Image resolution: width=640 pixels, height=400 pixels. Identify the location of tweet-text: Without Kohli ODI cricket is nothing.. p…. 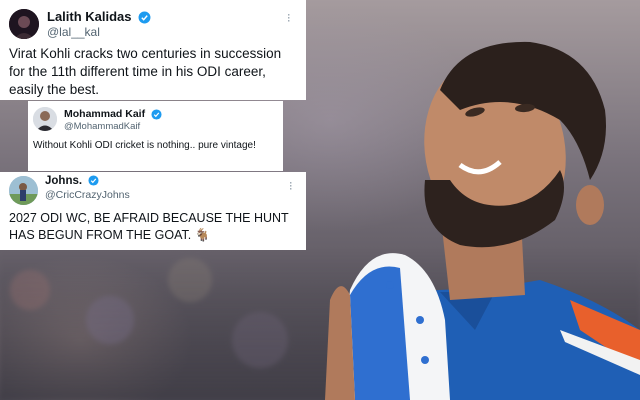
(144, 145).